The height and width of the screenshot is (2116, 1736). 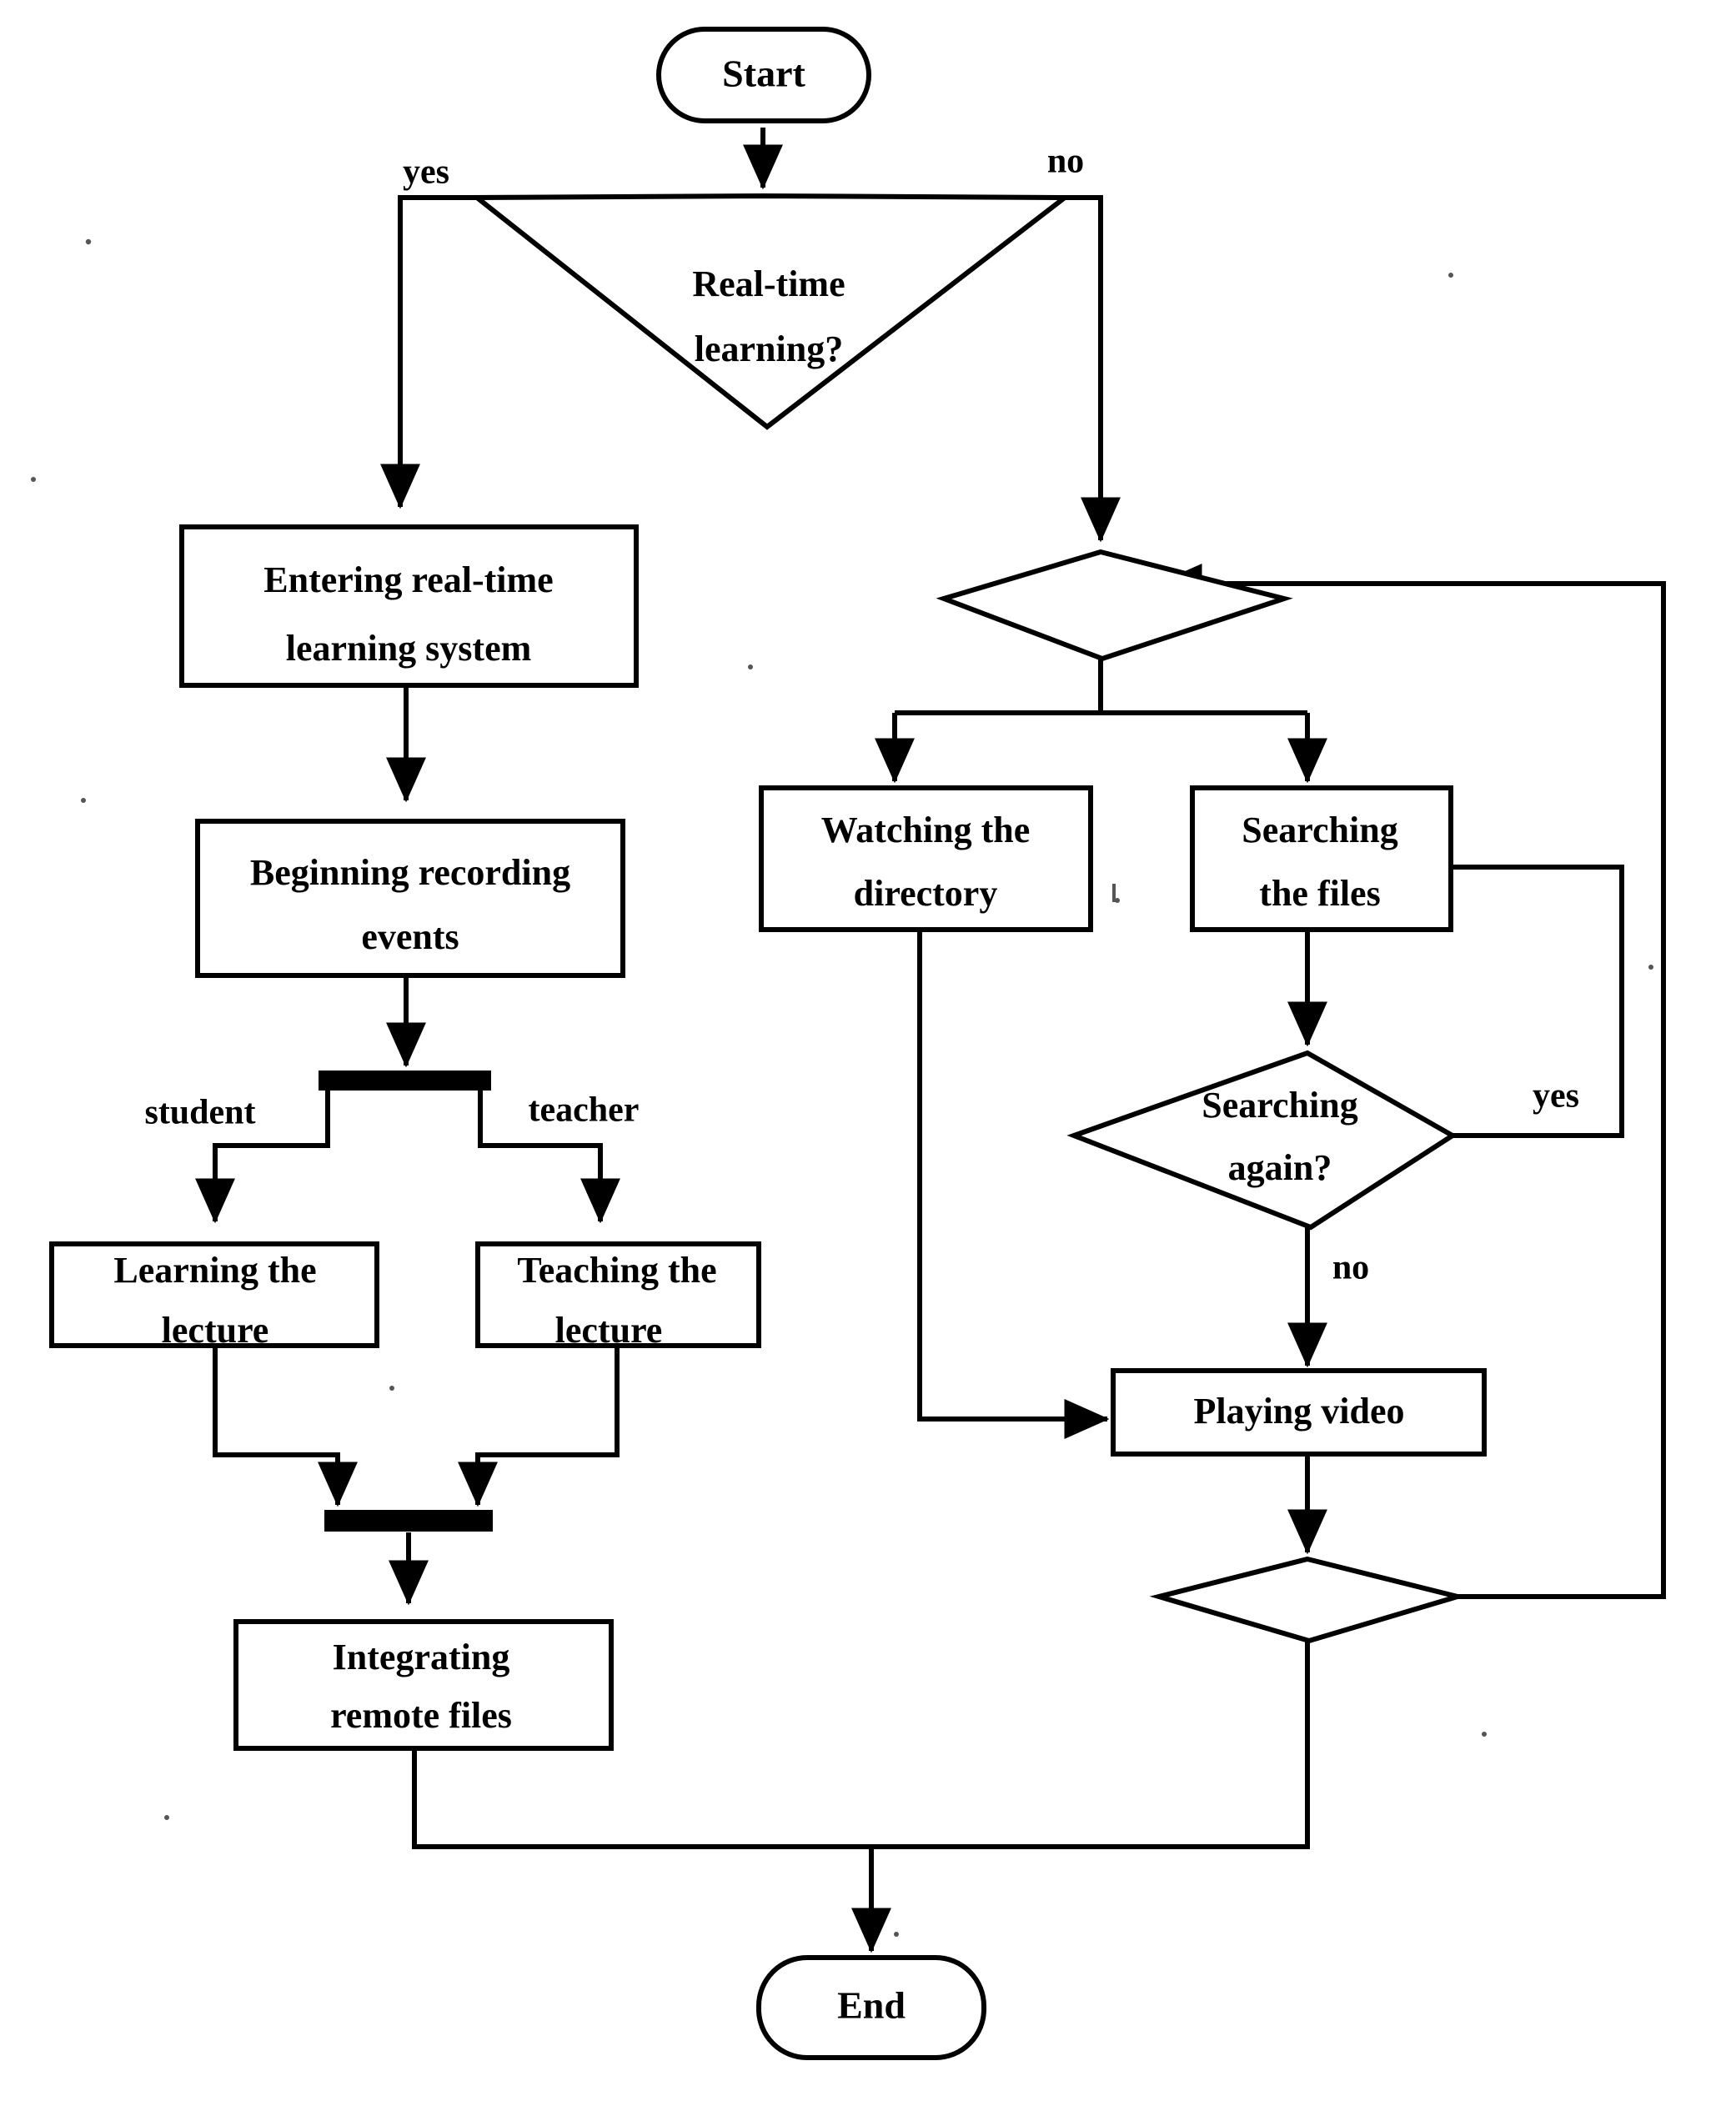 I want to click on edge-integrating-to-rail, so click(x=642, y=1799).